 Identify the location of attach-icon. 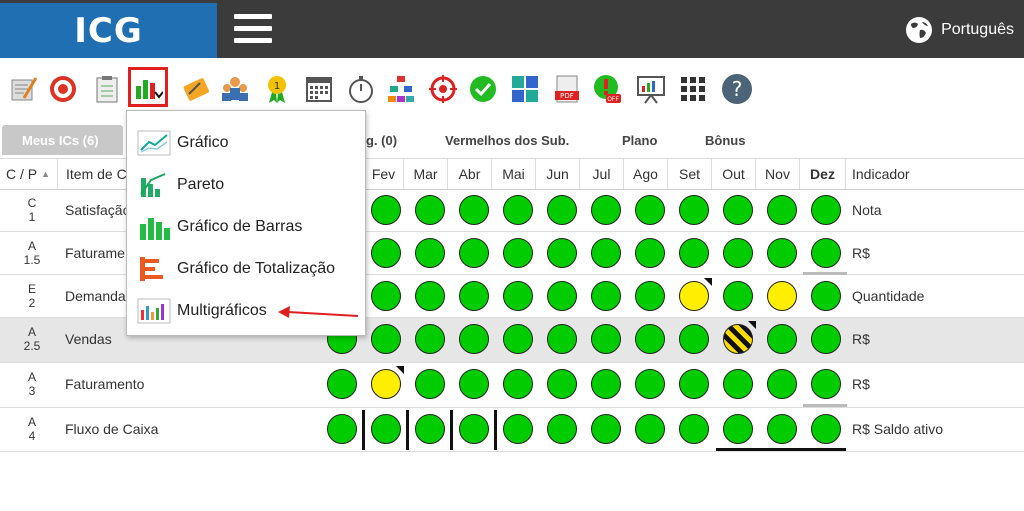
(195, 89).